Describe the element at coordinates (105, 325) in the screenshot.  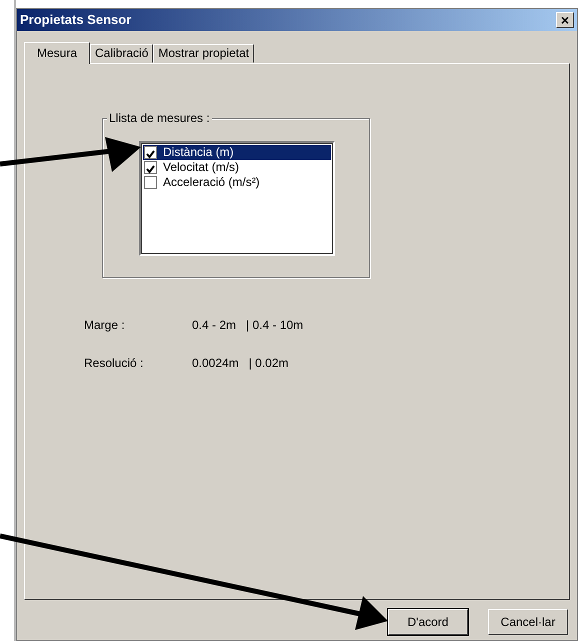
I see `info-label: Marge :` at that location.